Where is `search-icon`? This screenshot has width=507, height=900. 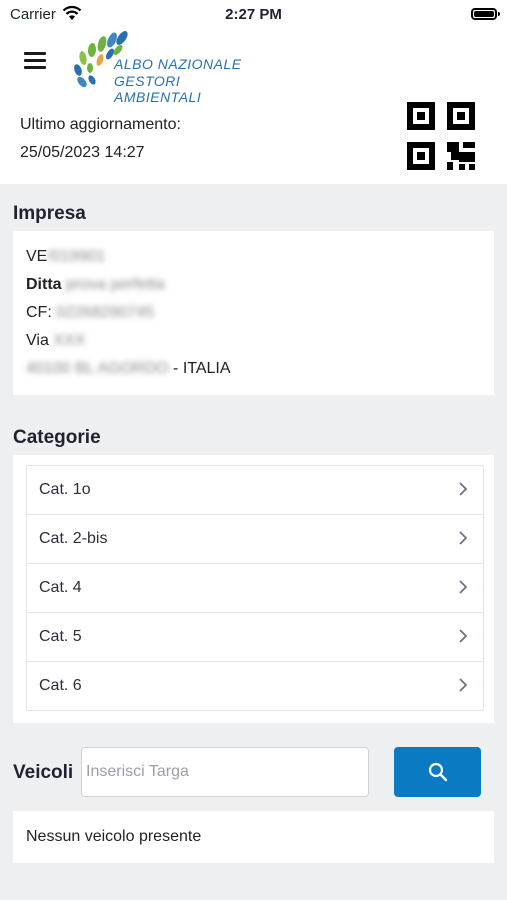
search-icon is located at coordinates (438, 772).